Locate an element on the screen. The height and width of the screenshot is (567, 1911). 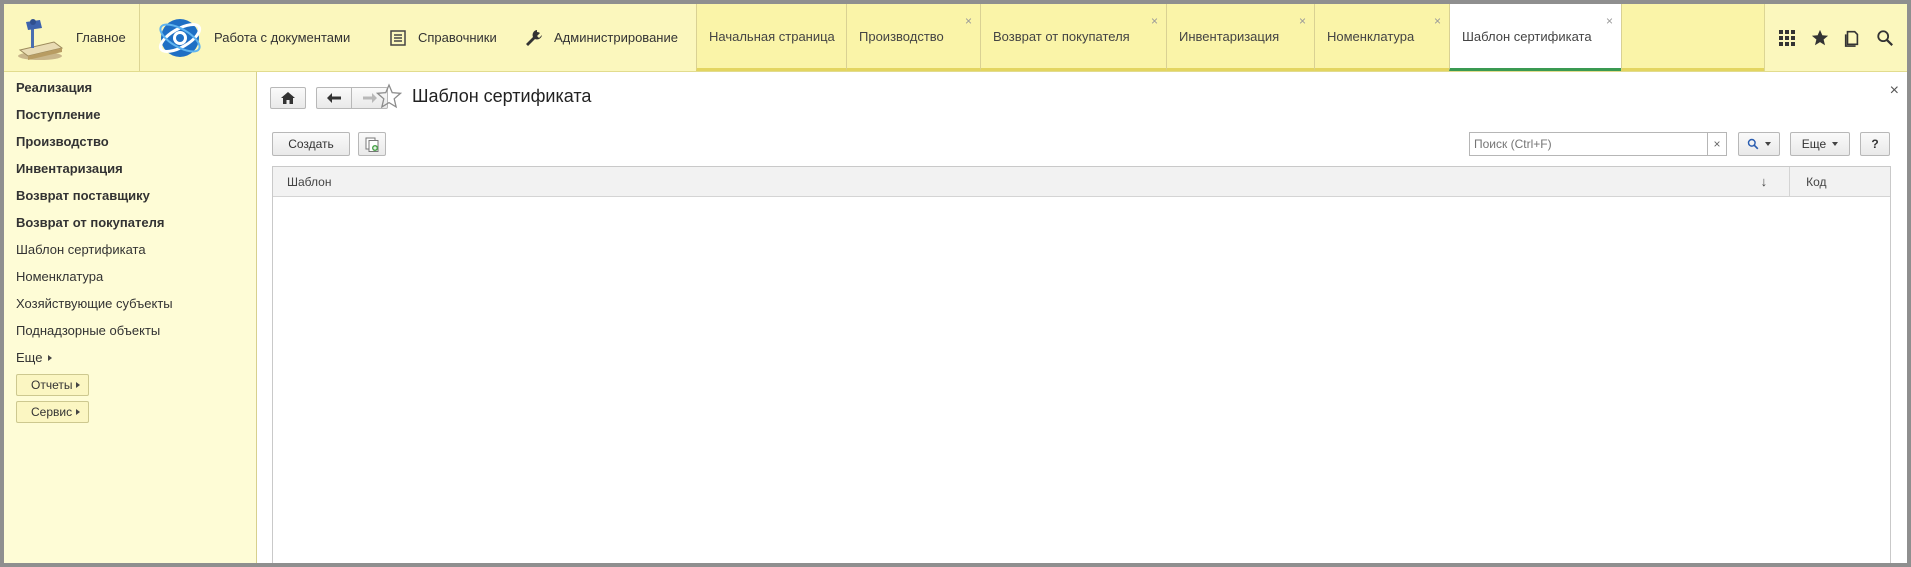
section-home: Главное is located at coordinates (72, 37).